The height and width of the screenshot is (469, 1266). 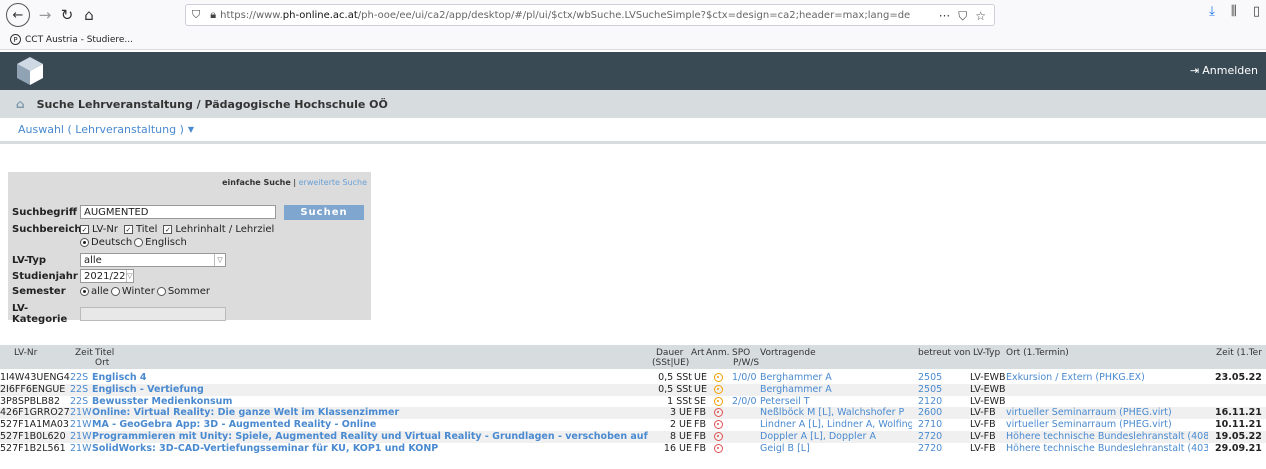 I want to click on radio-semester-sommer, so click(x=161, y=291).